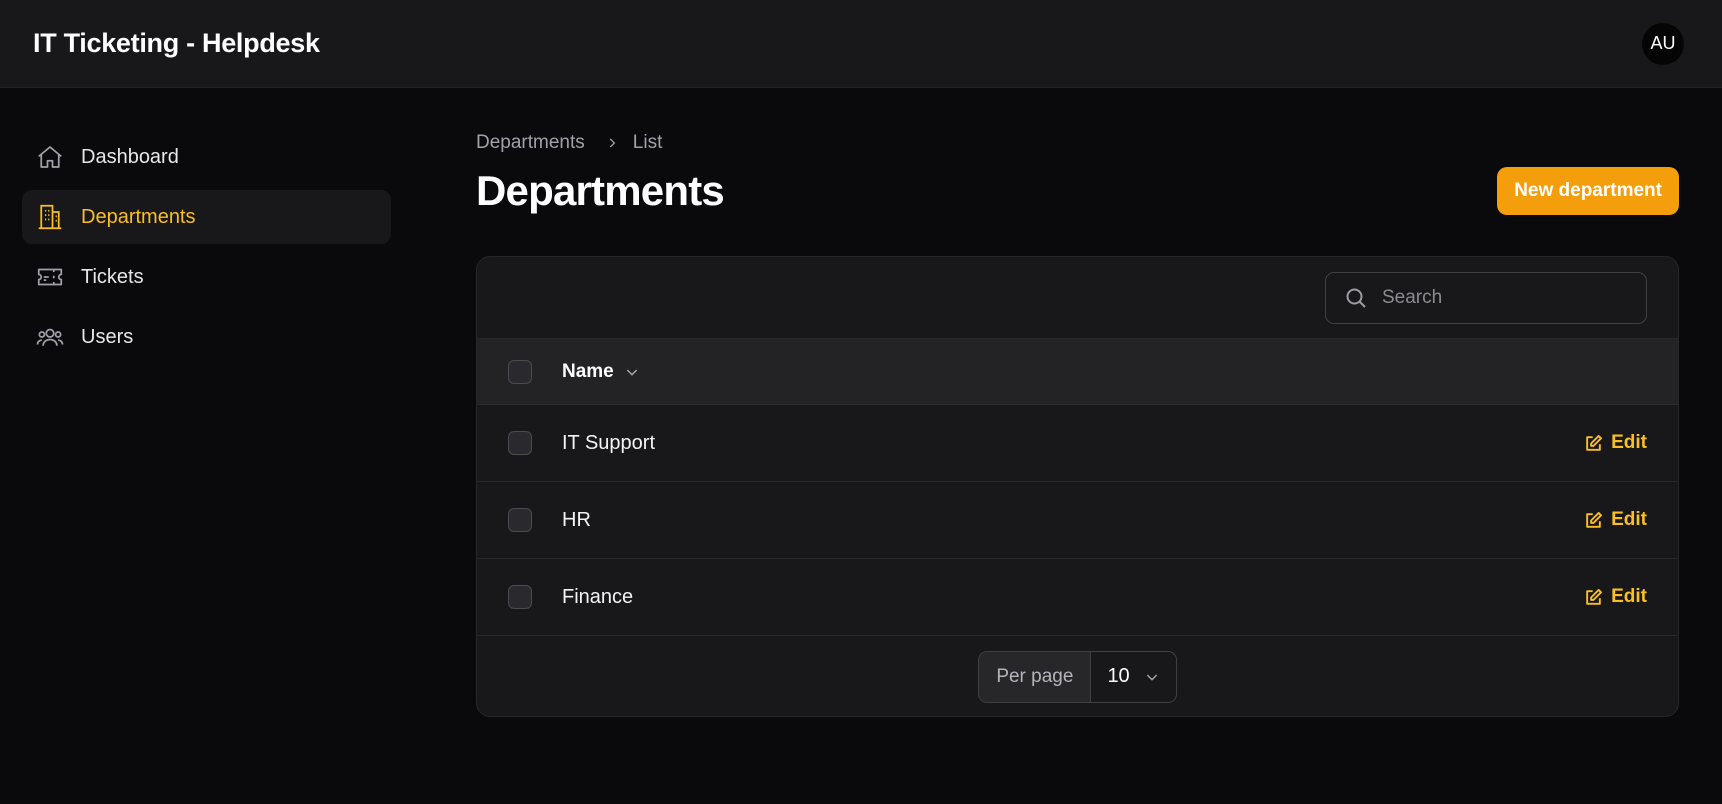 The width and height of the screenshot is (1722, 804). I want to click on top-bar: IT Ticketing - Helpdesk AU, so click(861, 44).